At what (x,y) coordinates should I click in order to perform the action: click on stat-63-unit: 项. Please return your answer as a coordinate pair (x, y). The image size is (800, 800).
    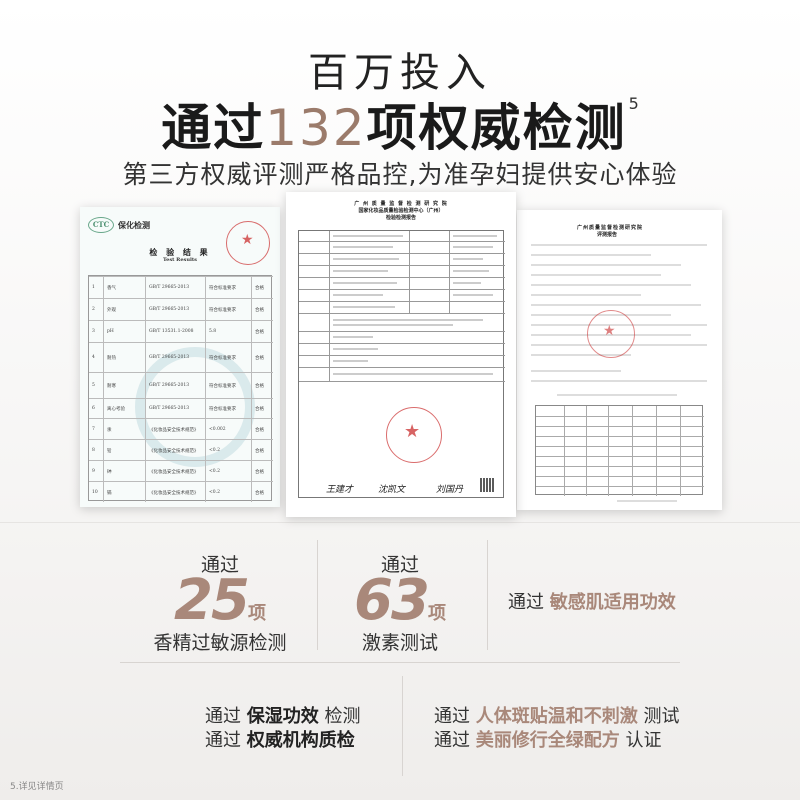
    Looking at the image, I should click on (436, 613).